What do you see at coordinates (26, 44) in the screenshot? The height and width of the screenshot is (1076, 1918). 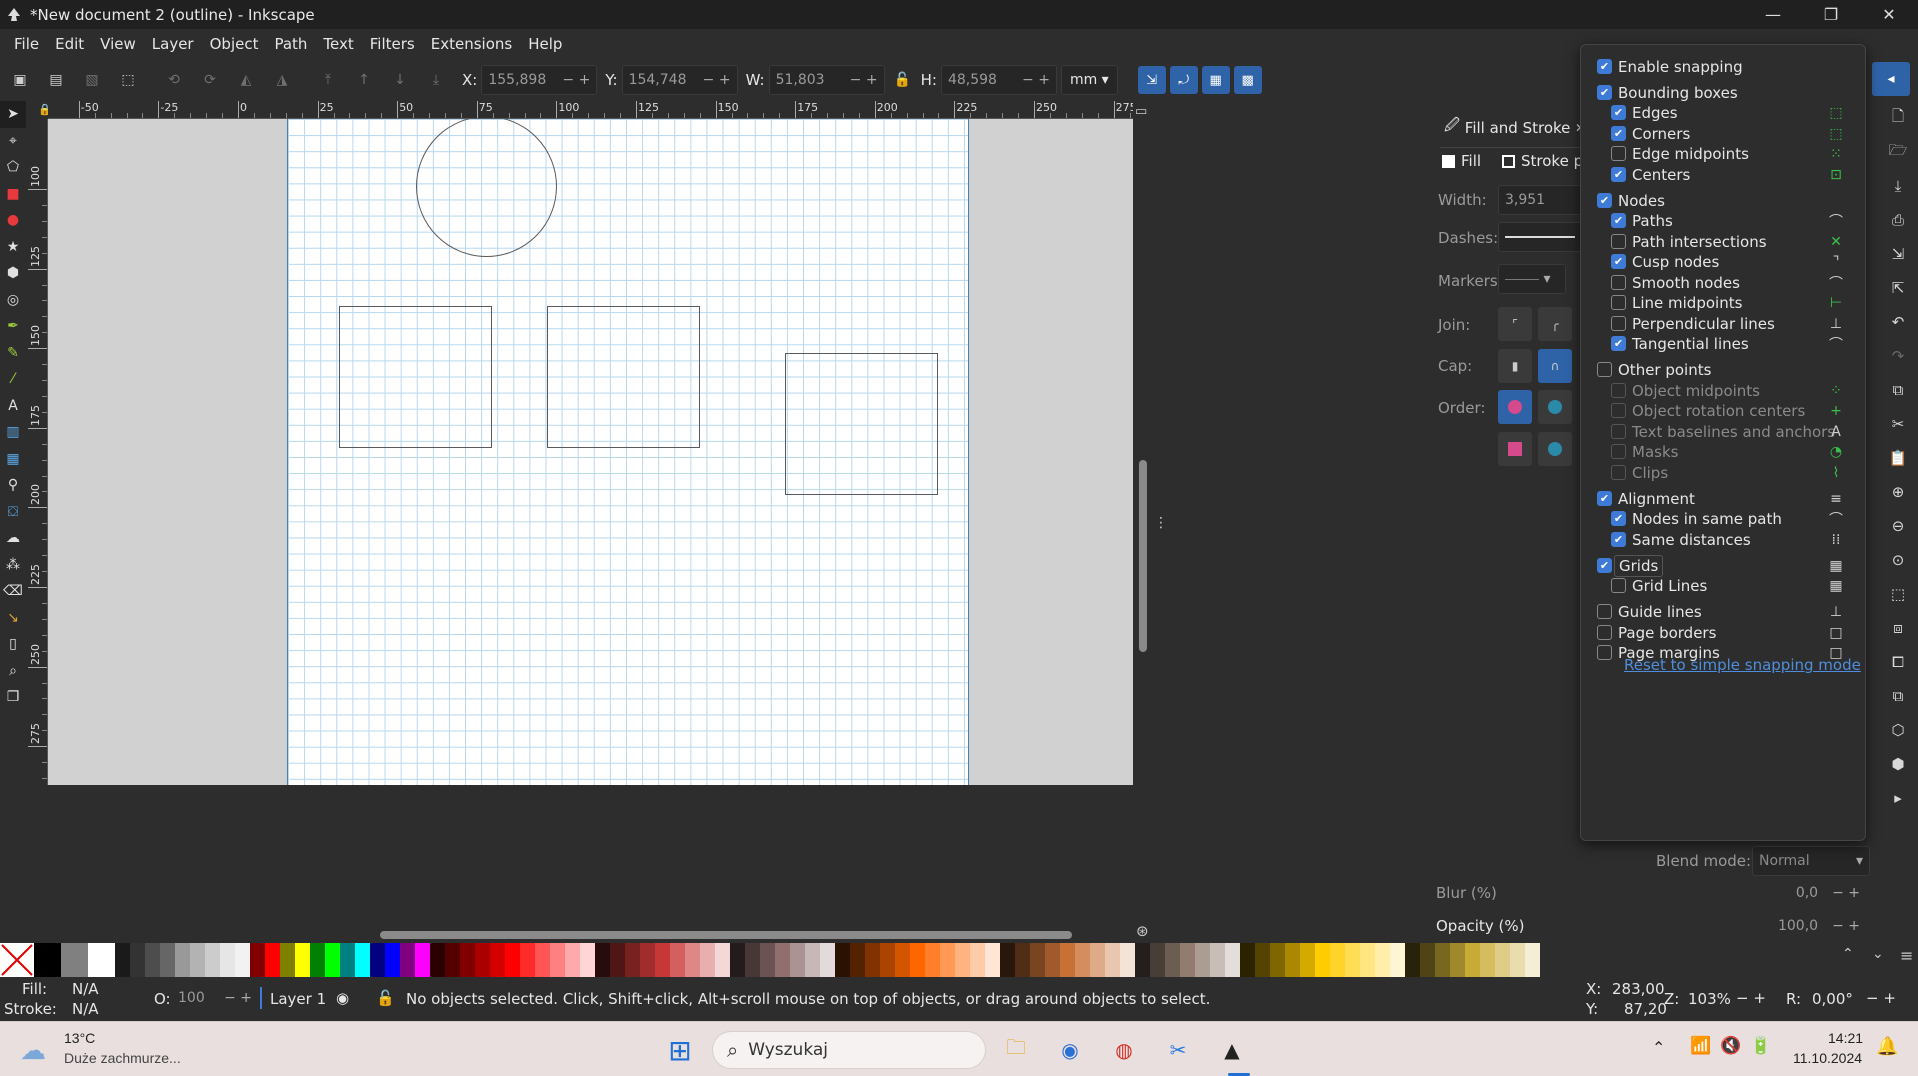 I see `menu-file: File` at bounding box center [26, 44].